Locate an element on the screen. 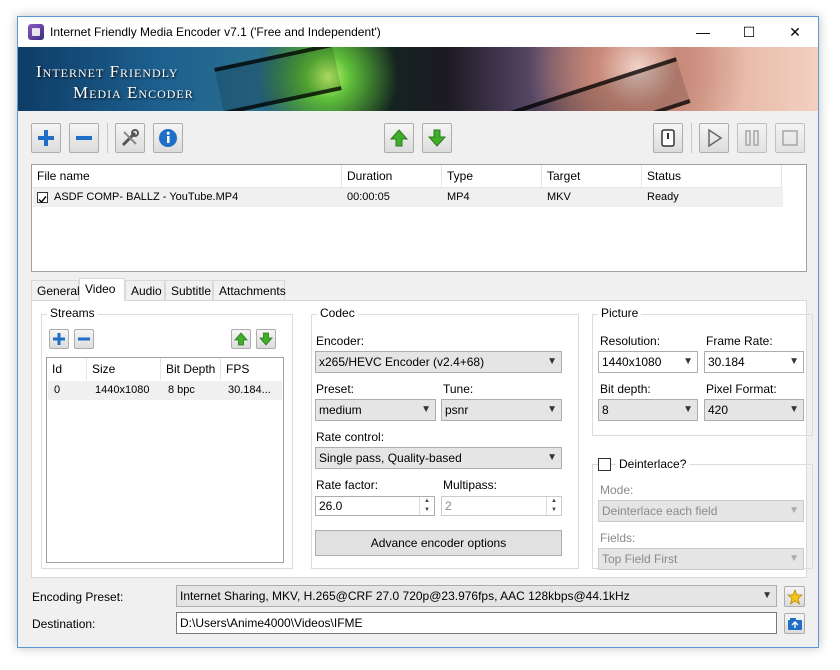 This screenshot has width=840, height=670. settings-button is located at coordinates (130, 138).